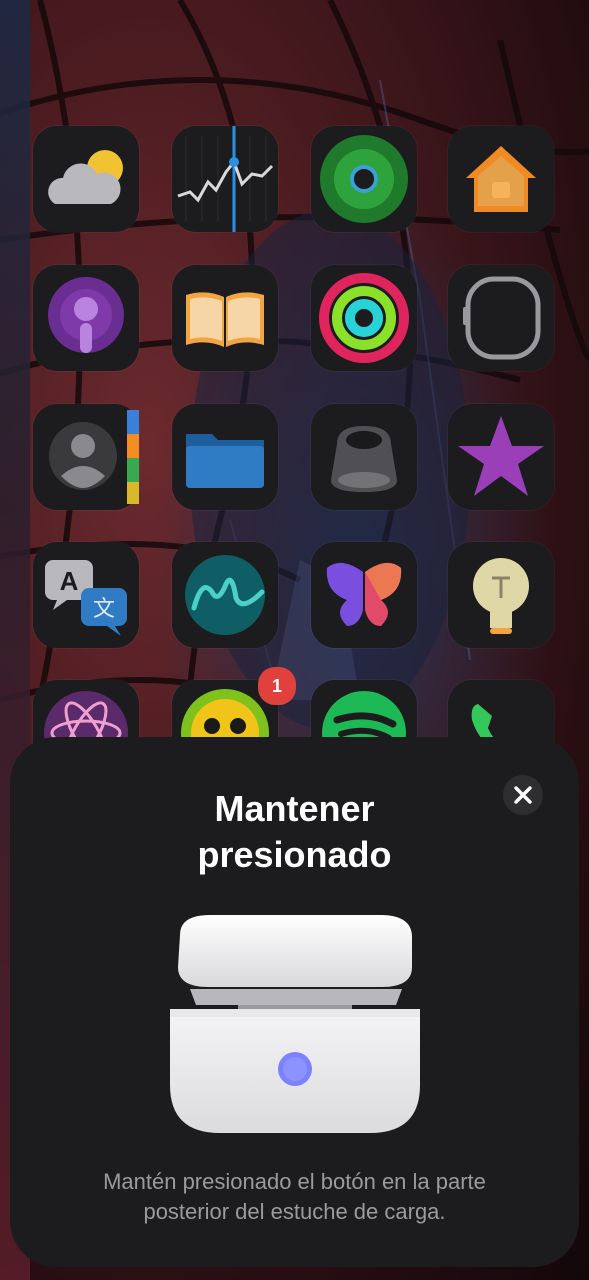  I want to click on app-find-my, so click(364, 179).